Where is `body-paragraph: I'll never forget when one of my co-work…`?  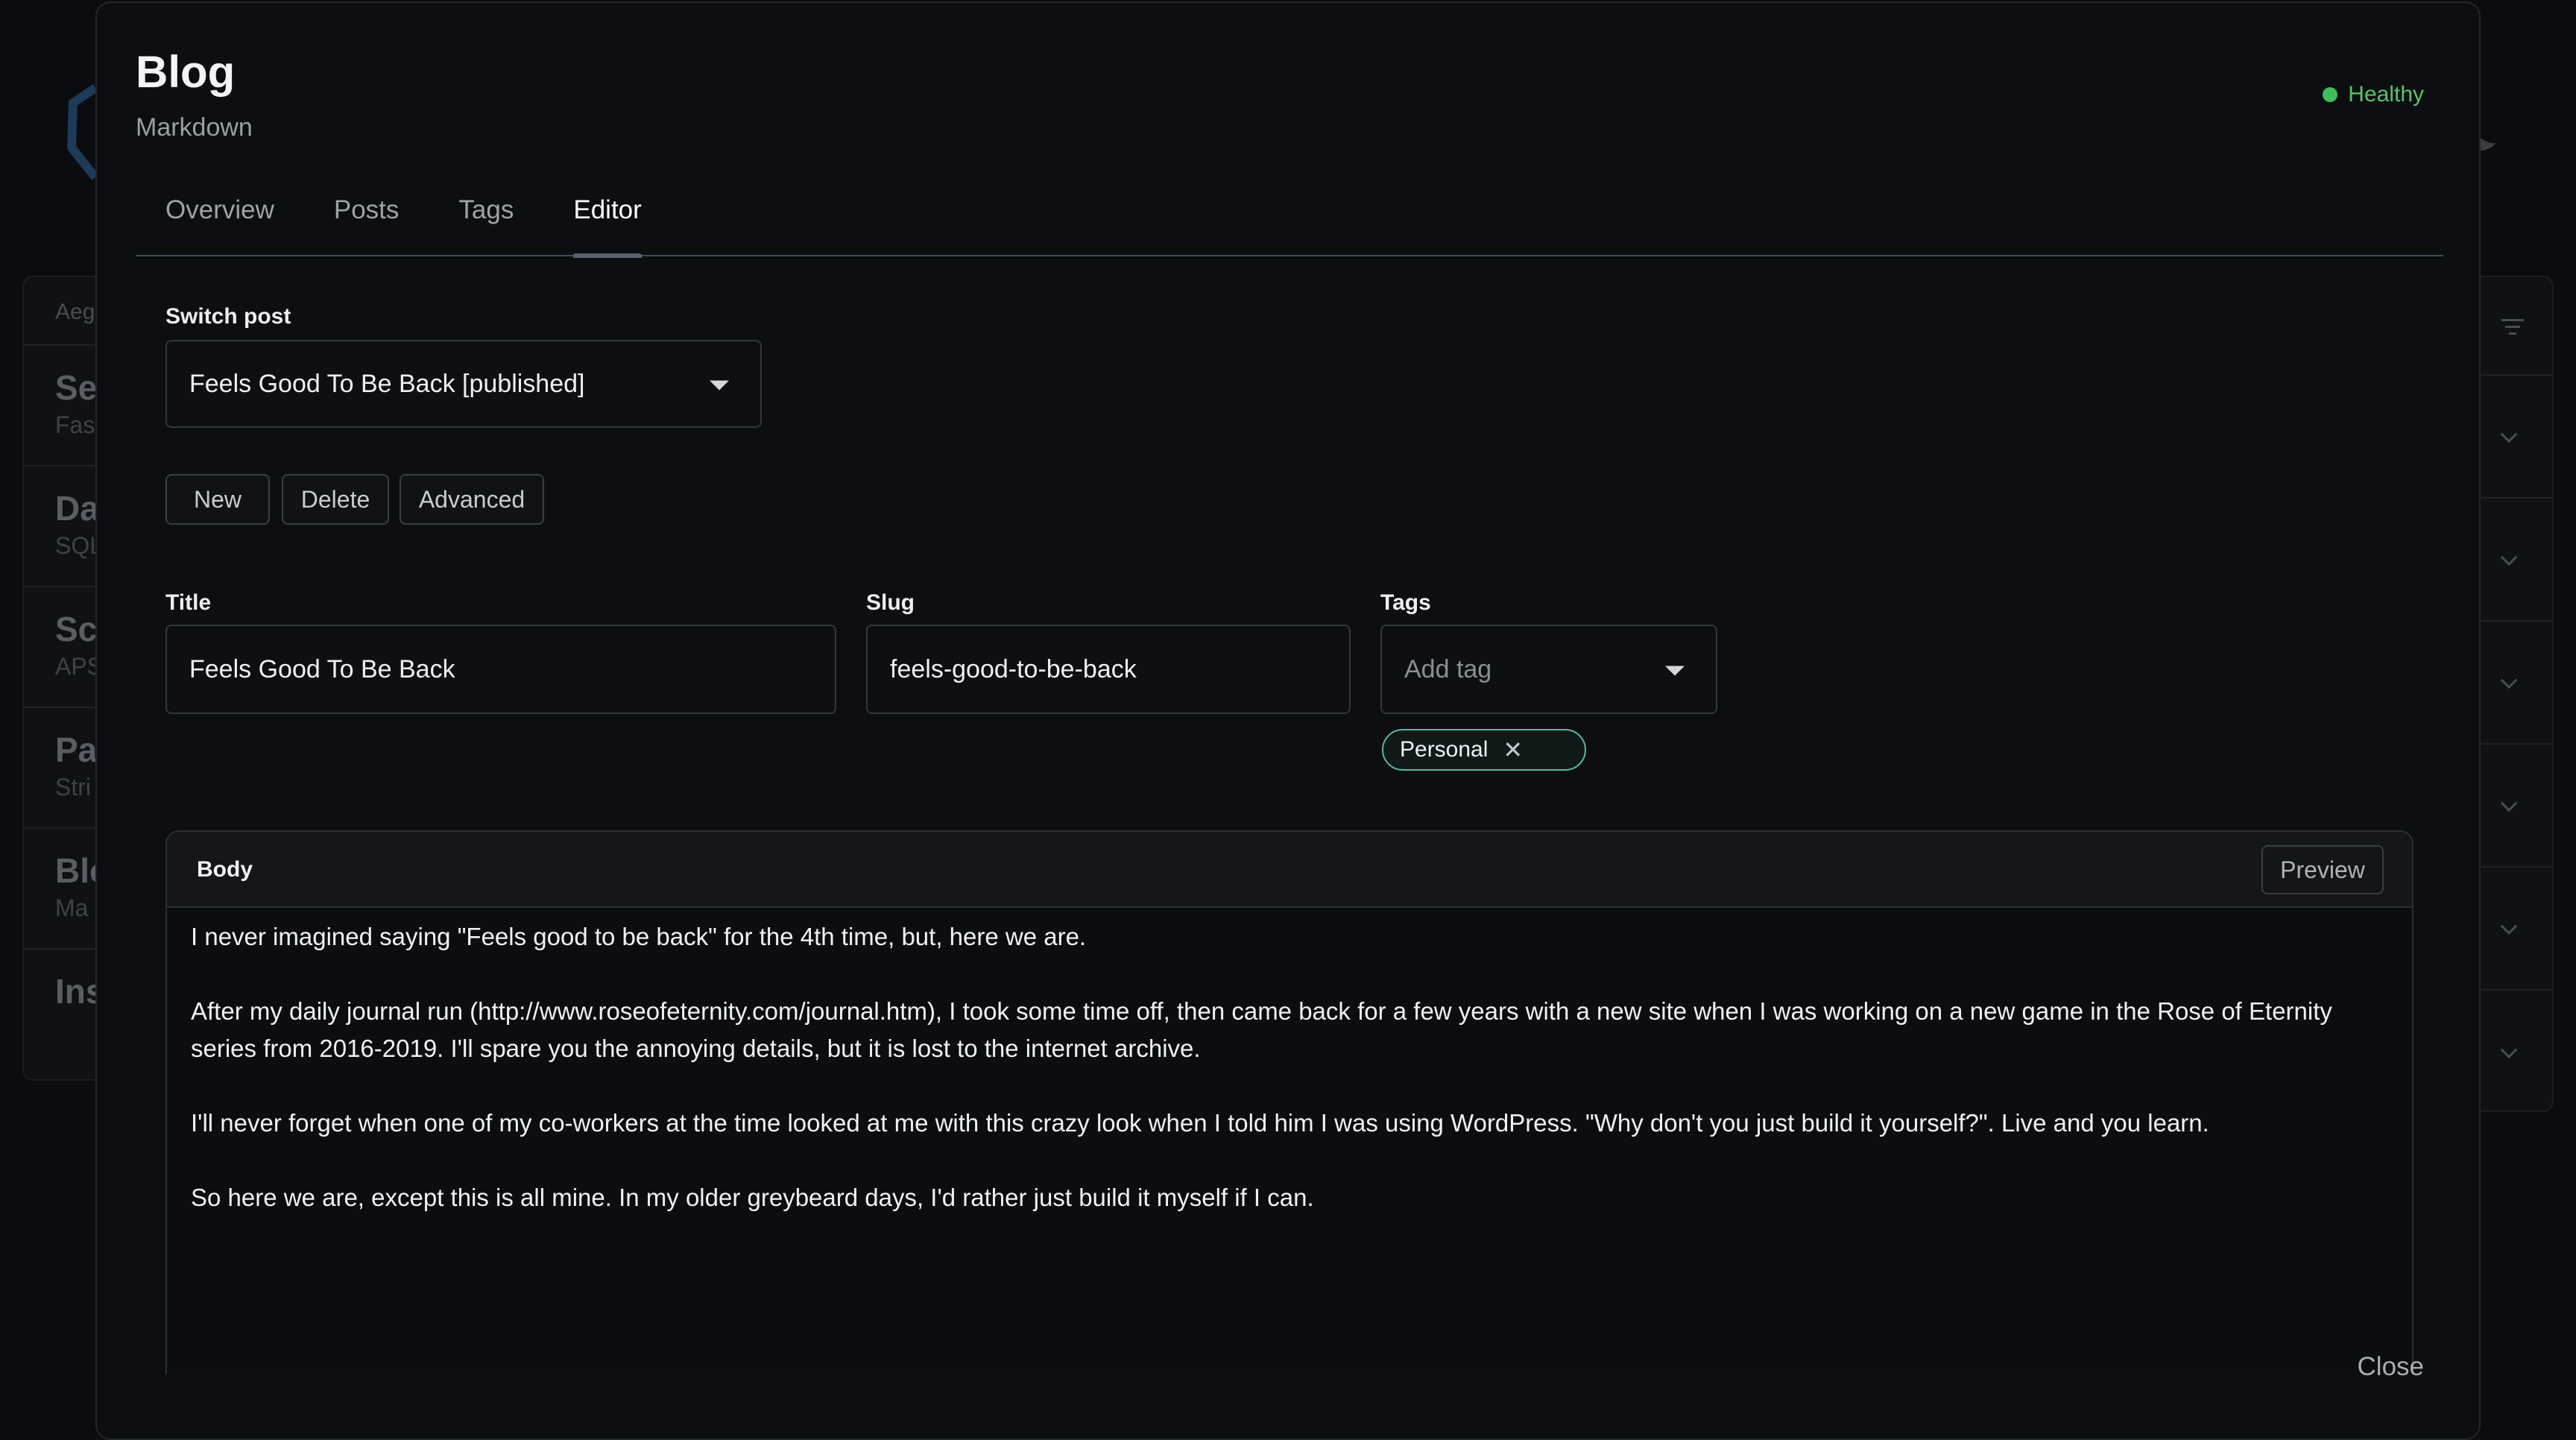 body-paragraph: I'll never forget when one of my co-work… is located at coordinates (1290, 1123).